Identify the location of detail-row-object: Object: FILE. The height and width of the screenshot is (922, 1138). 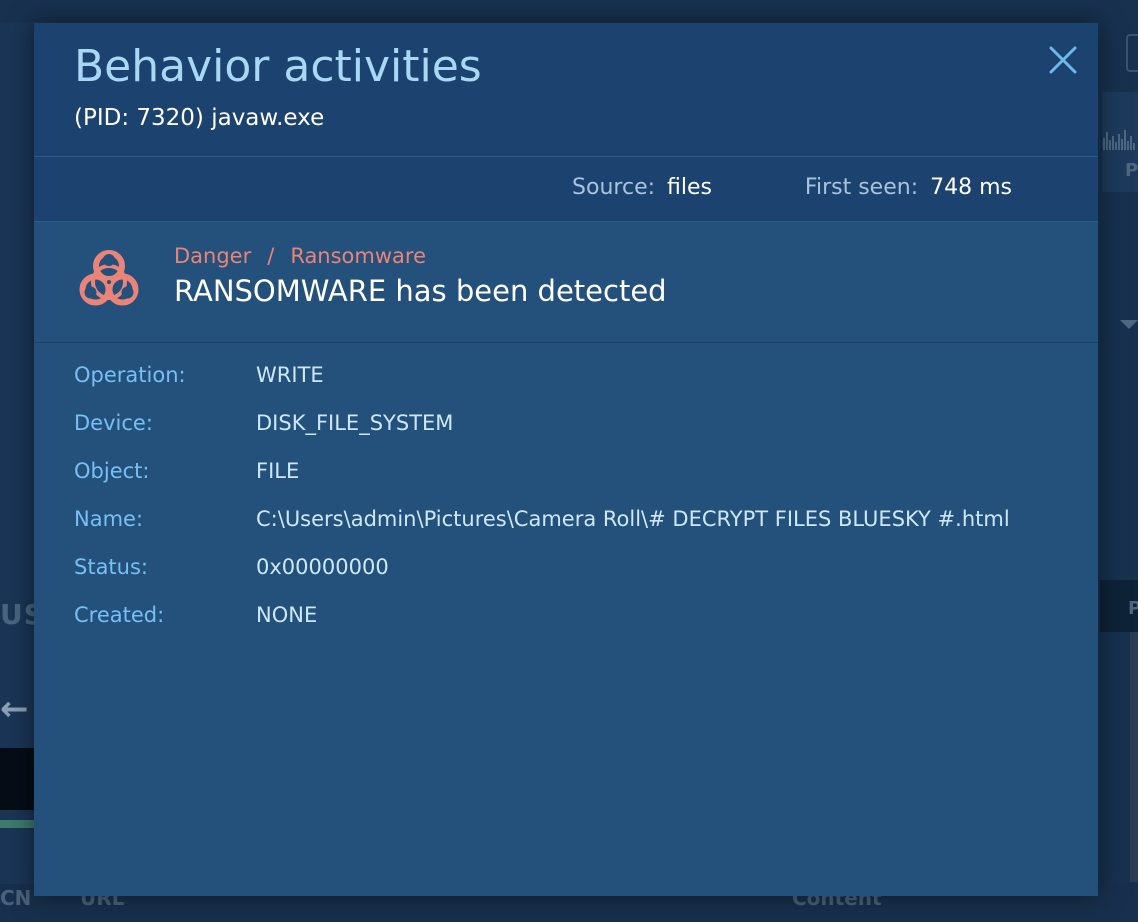
(574, 483).